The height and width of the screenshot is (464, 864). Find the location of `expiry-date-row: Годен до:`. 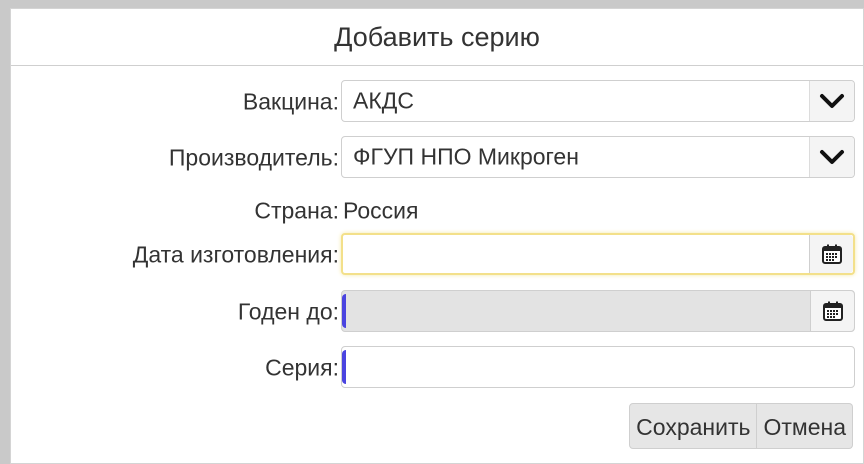

expiry-date-row: Годен до: is located at coordinates (437, 312).